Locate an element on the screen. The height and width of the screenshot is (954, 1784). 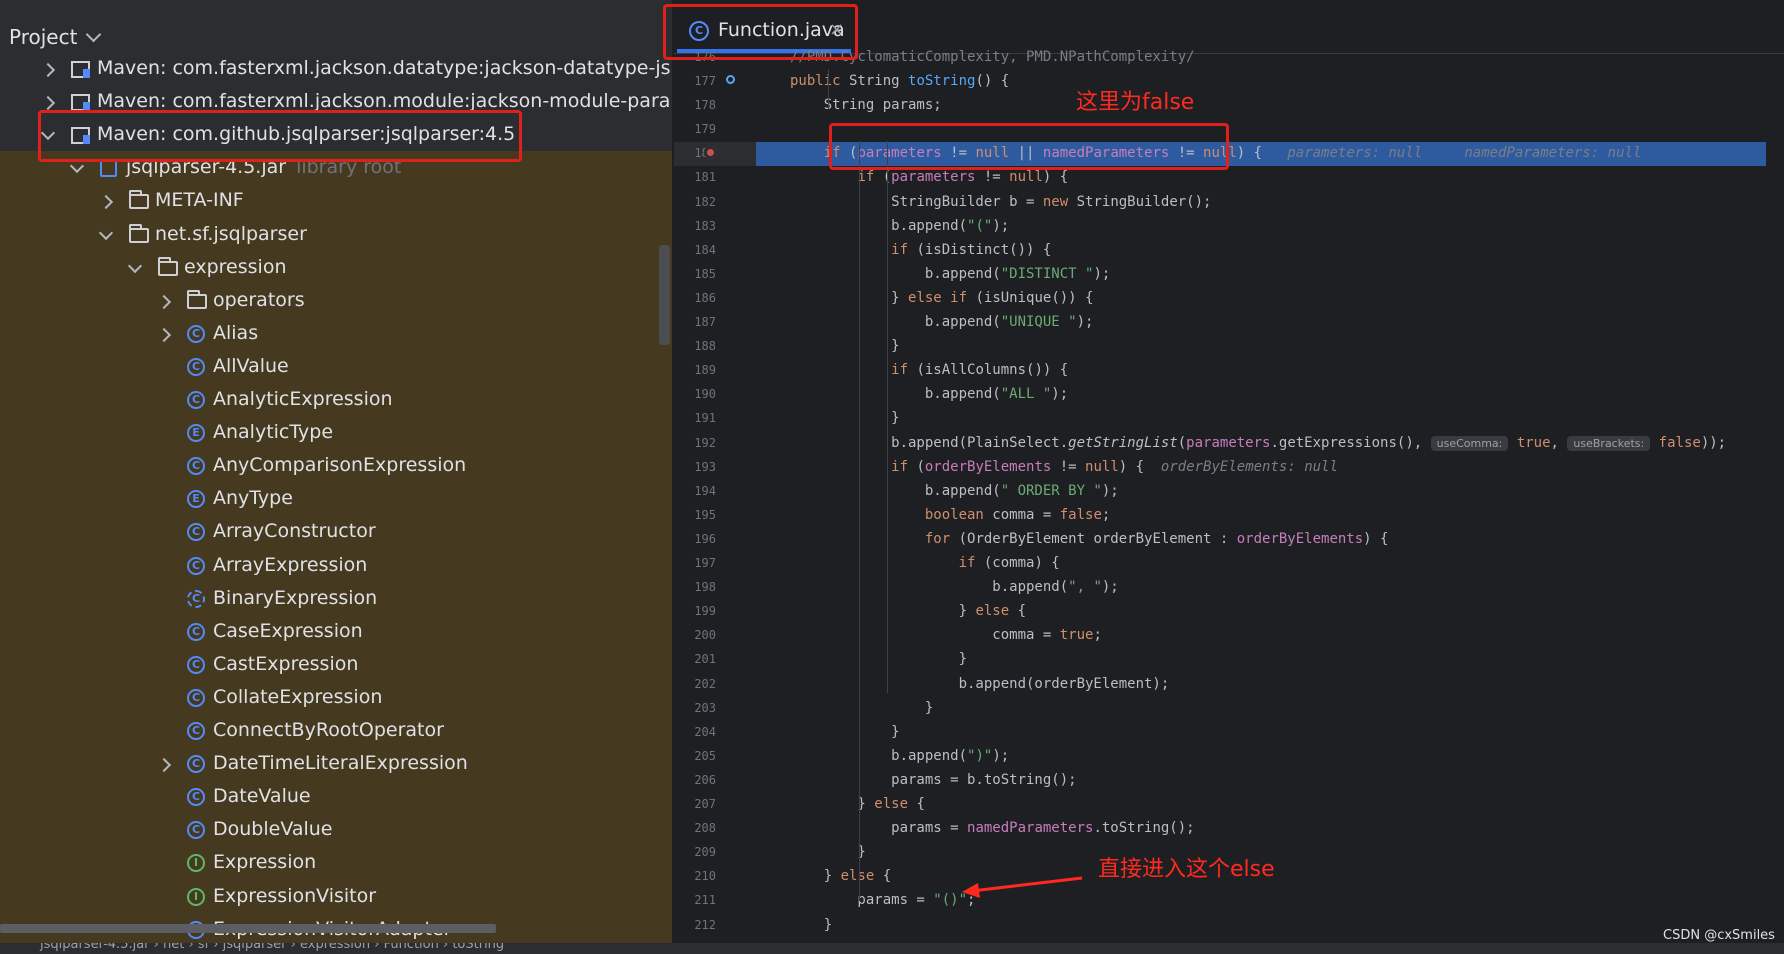
tree-item-label: net.sf.jsqlparser is located at coordinates (231, 233).